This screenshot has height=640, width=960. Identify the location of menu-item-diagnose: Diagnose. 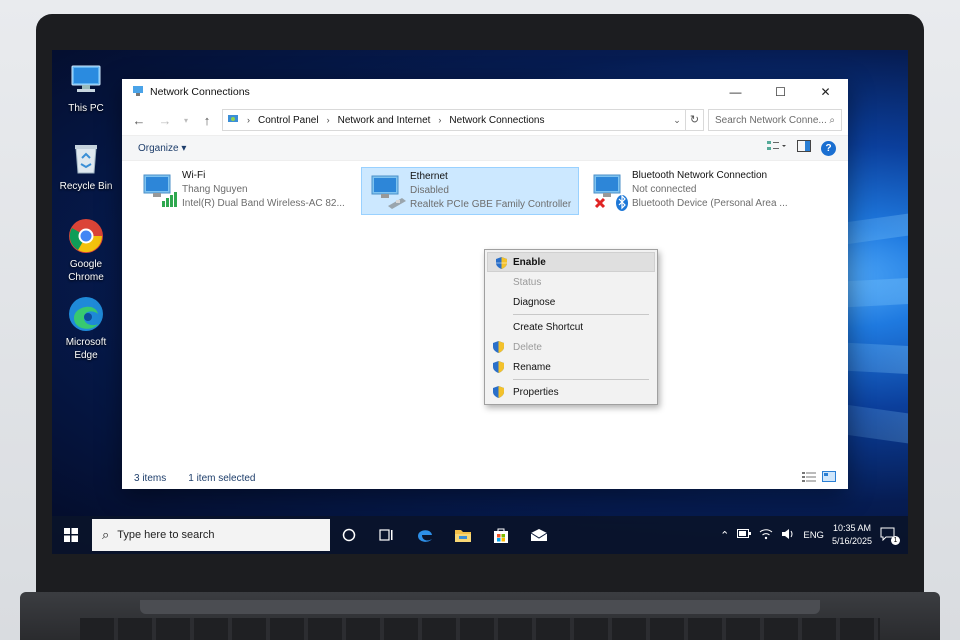
(571, 302).